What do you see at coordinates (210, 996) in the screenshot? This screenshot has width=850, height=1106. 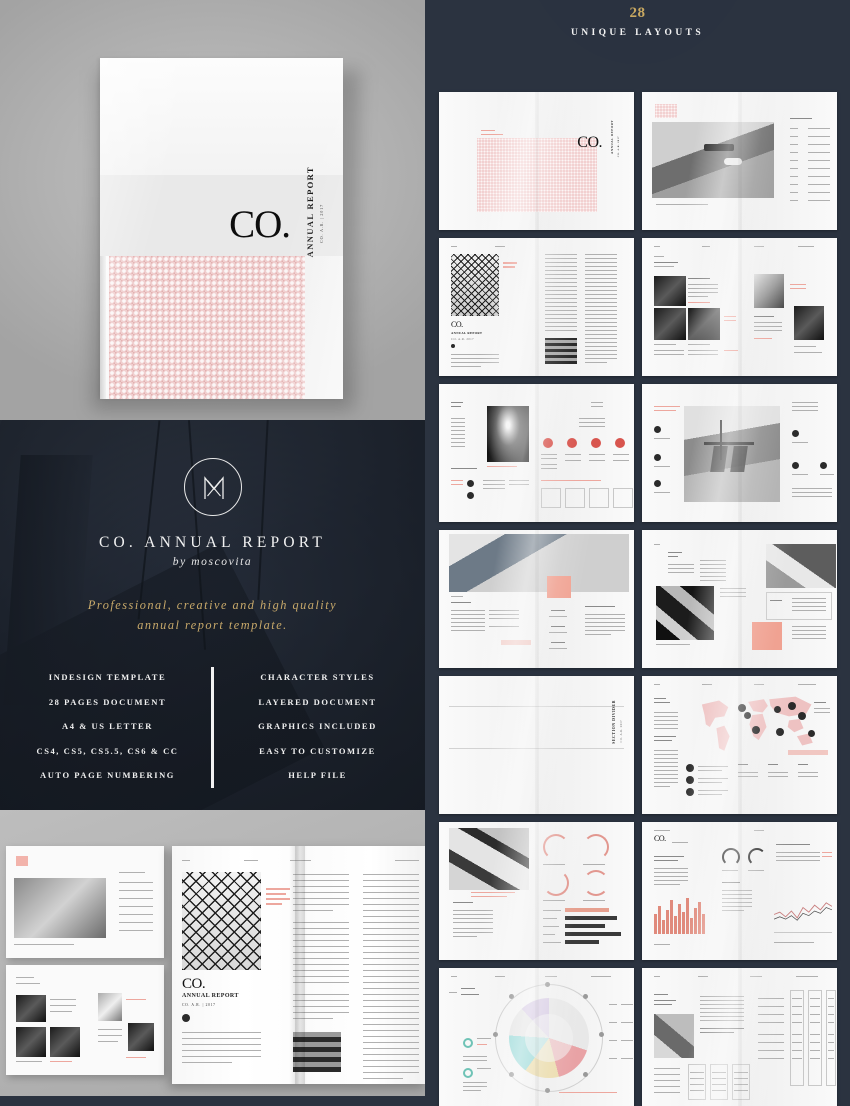 I see `mockup-subtitle: ANNUAL REPORT` at bounding box center [210, 996].